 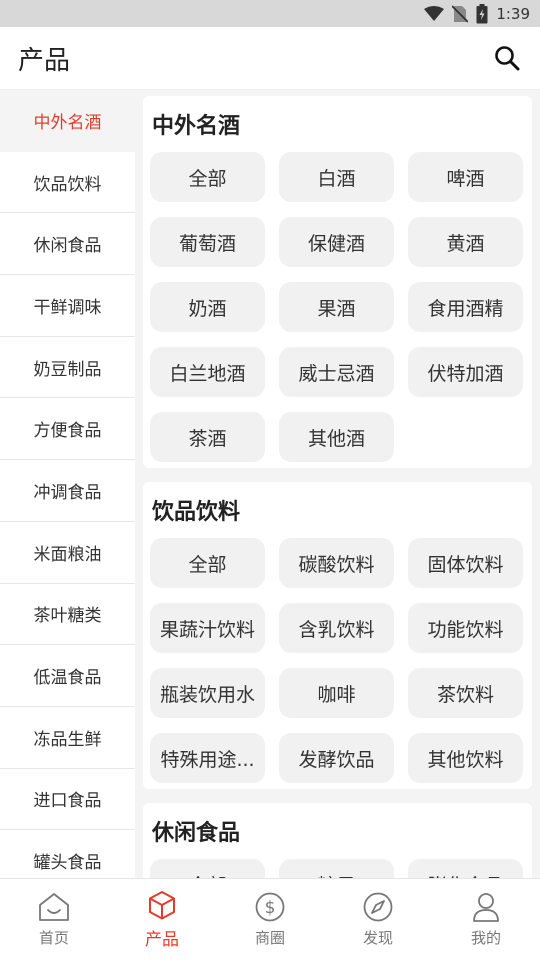 What do you see at coordinates (270, 13) in the screenshot?
I see `status-bar: 1:39` at bounding box center [270, 13].